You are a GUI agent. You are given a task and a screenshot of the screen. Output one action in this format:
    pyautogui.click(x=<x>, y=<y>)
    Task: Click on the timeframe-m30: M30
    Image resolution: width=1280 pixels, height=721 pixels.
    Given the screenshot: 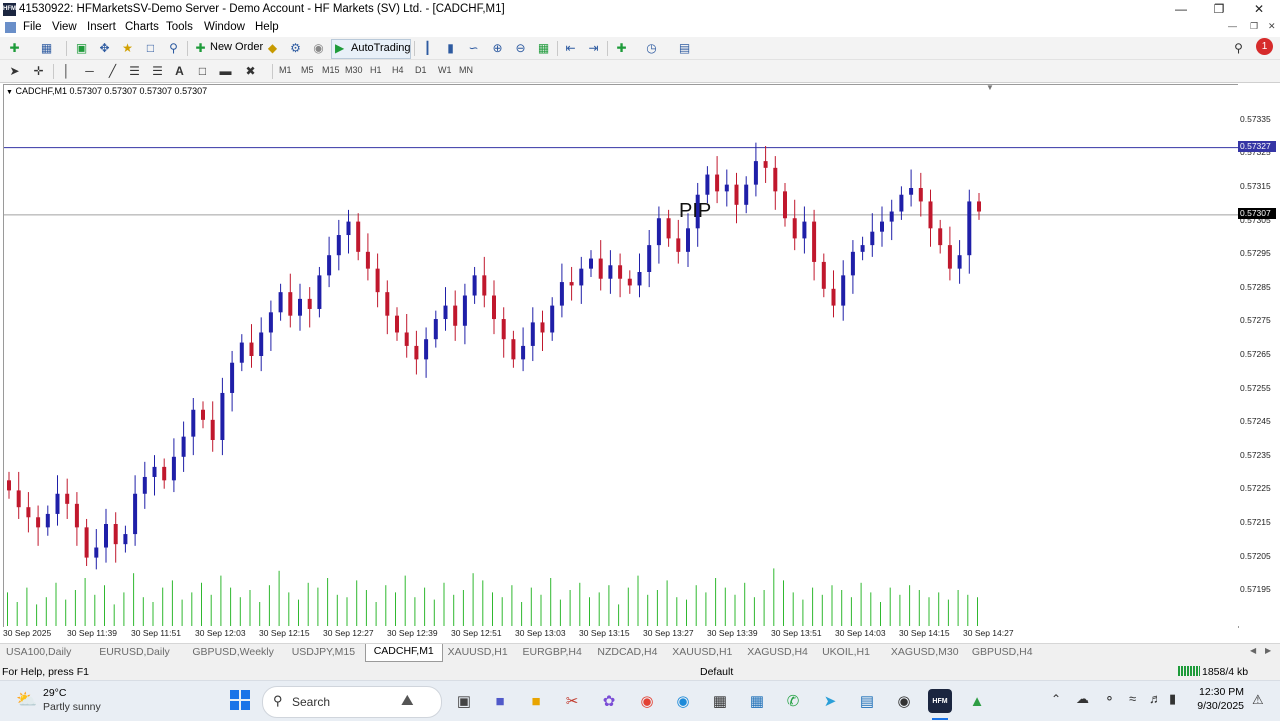 What is the action you would take?
    pyautogui.click(x=354, y=70)
    